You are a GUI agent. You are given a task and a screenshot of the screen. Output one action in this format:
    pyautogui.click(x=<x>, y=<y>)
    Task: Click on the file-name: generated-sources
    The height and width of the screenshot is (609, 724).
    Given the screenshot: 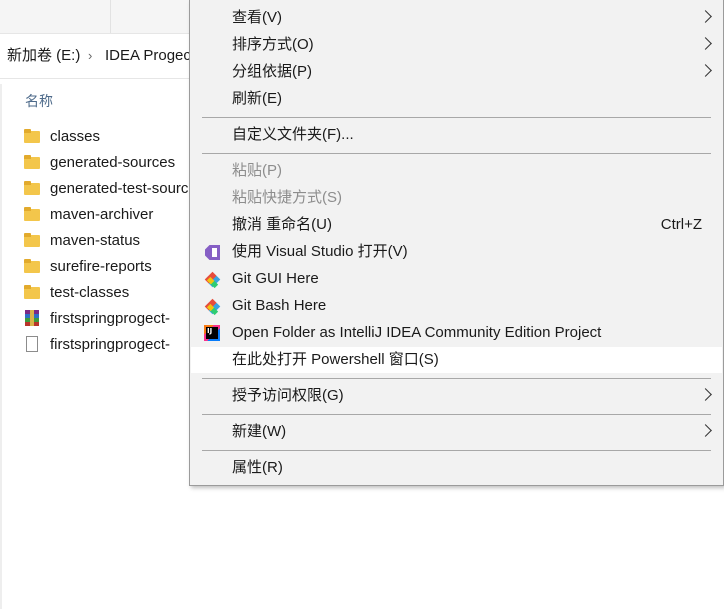 What is the action you would take?
    pyautogui.click(x=113, y=162)
    